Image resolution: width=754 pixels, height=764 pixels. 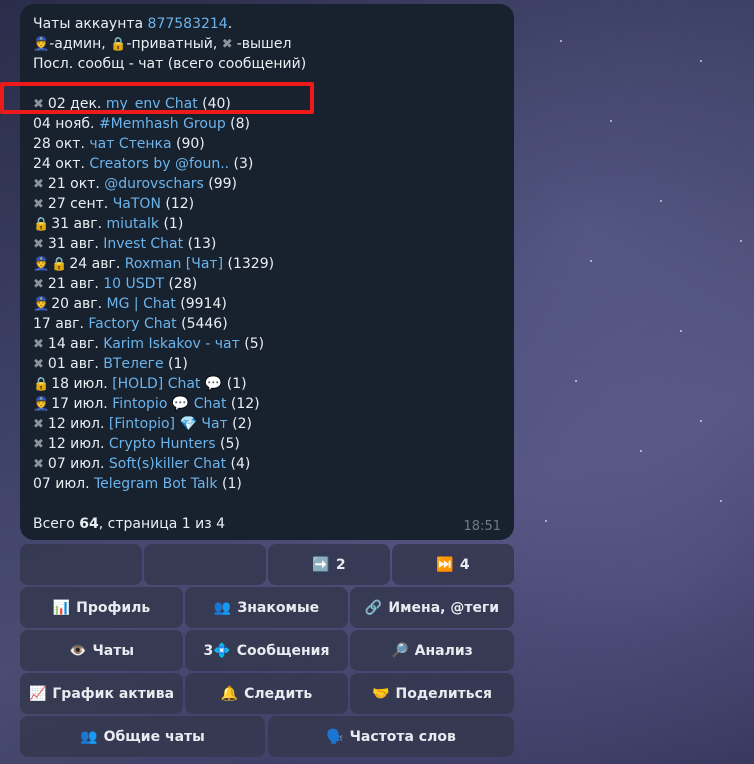 What do you see at coordinates (208, 650) in the screenshot?
I see `messages-prefix: 3` at bounding box center [208, 650].